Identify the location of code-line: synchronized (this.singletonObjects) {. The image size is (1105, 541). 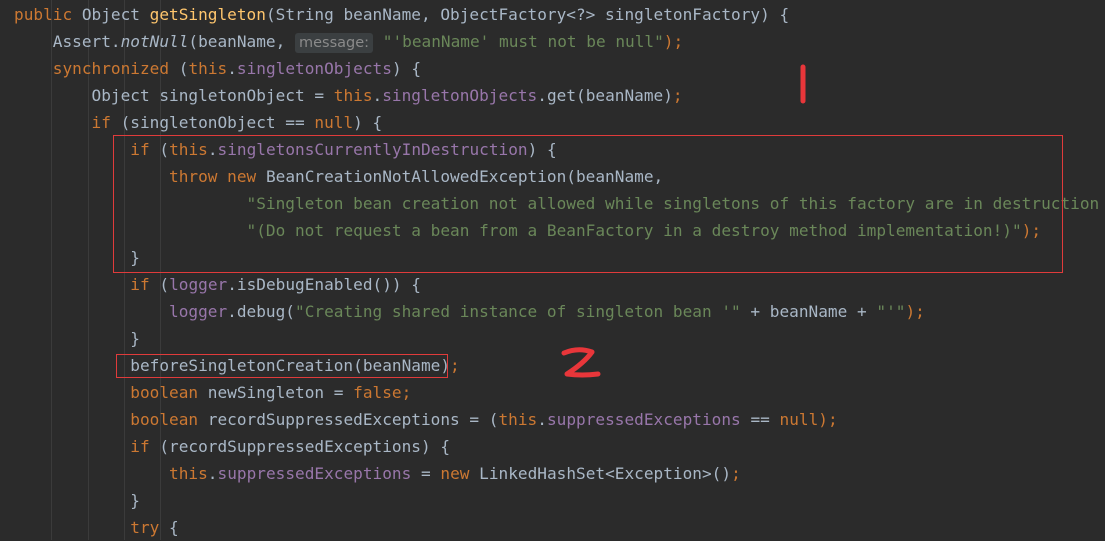
(217, 68).